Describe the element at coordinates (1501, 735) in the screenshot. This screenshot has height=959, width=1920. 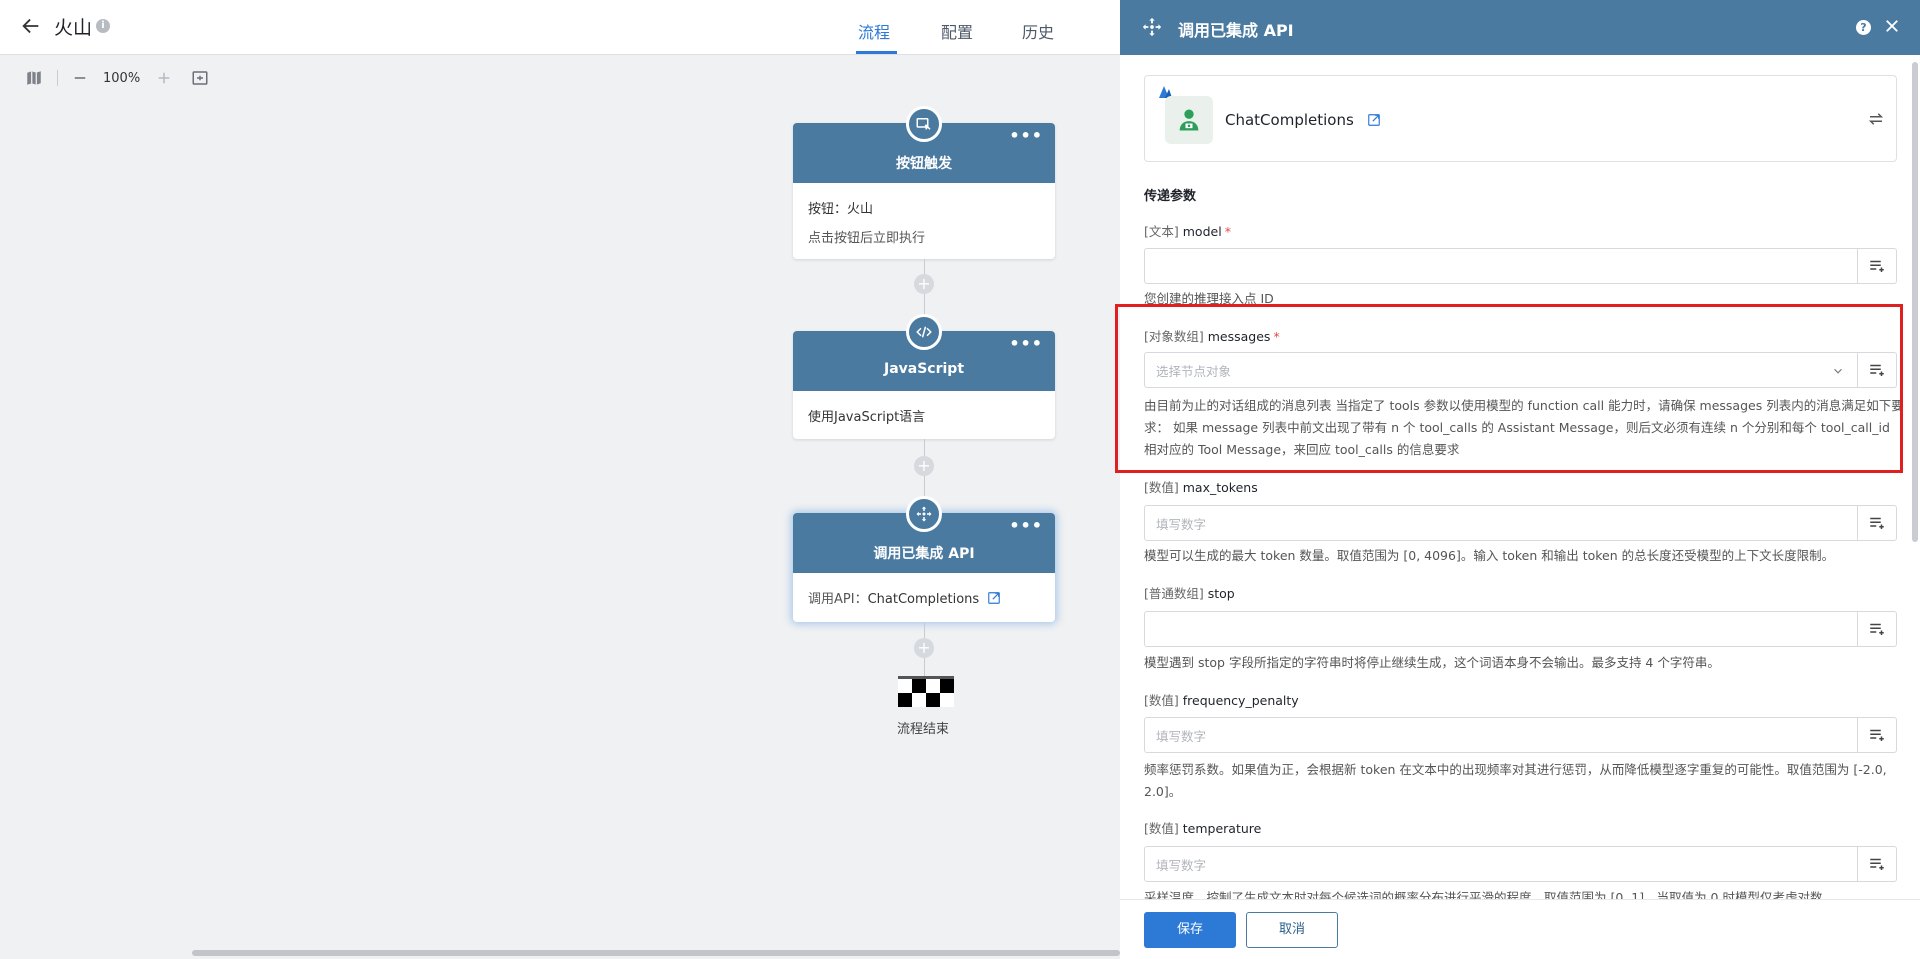
I see `frequency-penalty-input: 填写数字` at that location.